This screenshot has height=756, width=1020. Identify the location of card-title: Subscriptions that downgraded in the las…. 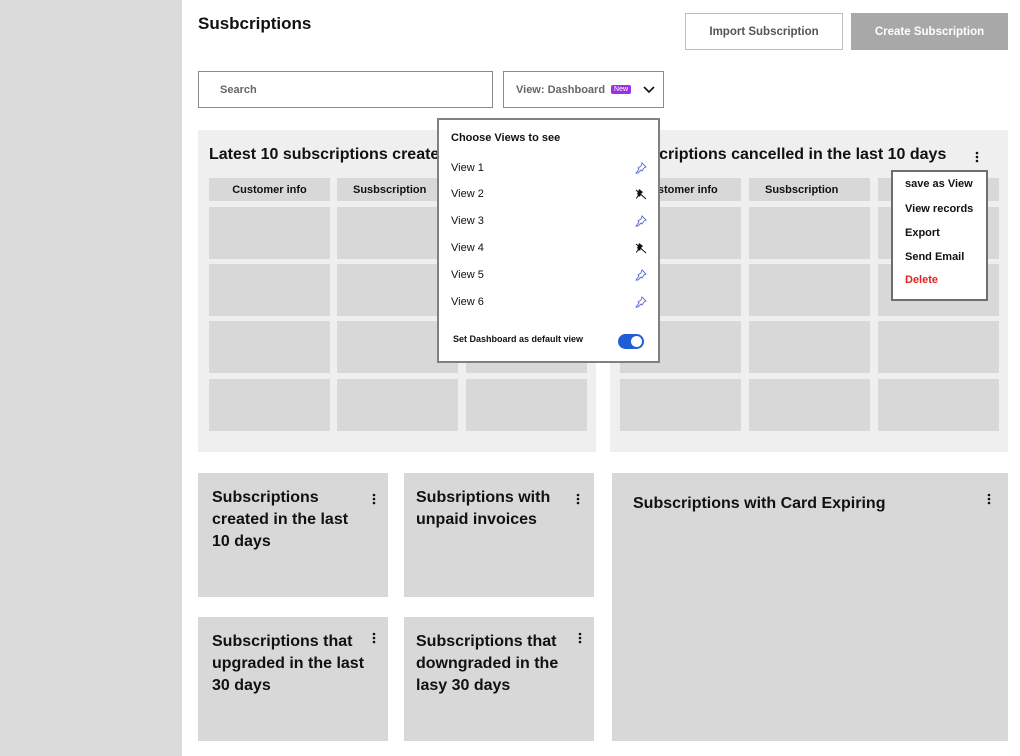
(487, 663).